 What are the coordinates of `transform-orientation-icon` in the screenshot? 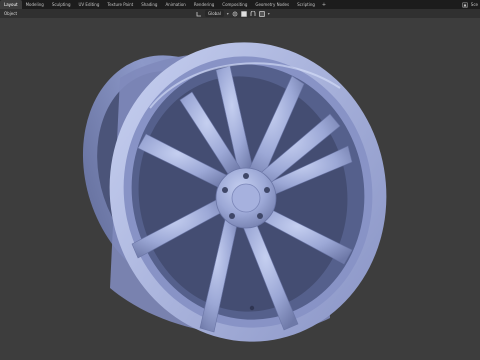 It's located at (198, 13).